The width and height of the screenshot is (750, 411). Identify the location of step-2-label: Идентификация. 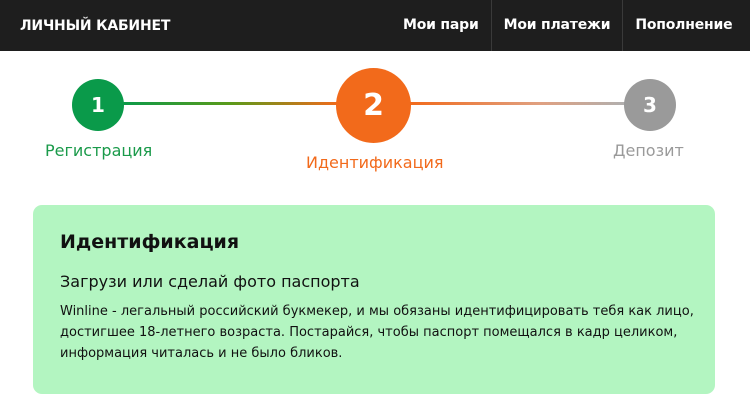
(375, 162).